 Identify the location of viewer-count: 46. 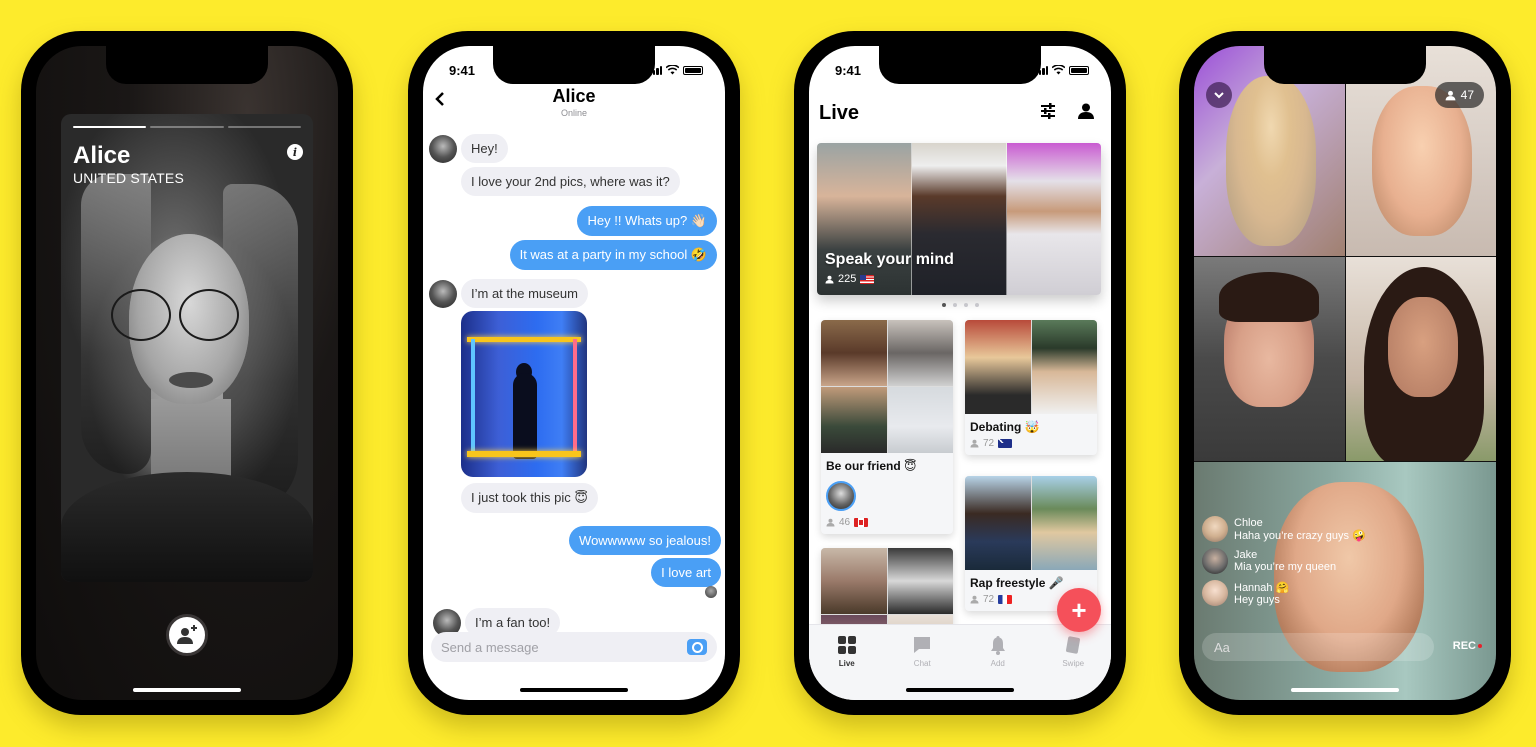
(845, 522).